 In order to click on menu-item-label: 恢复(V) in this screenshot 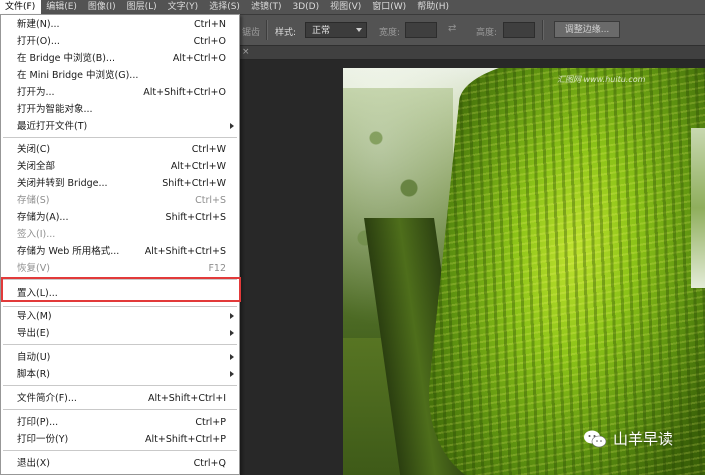, I will do `click(33, 268)`.